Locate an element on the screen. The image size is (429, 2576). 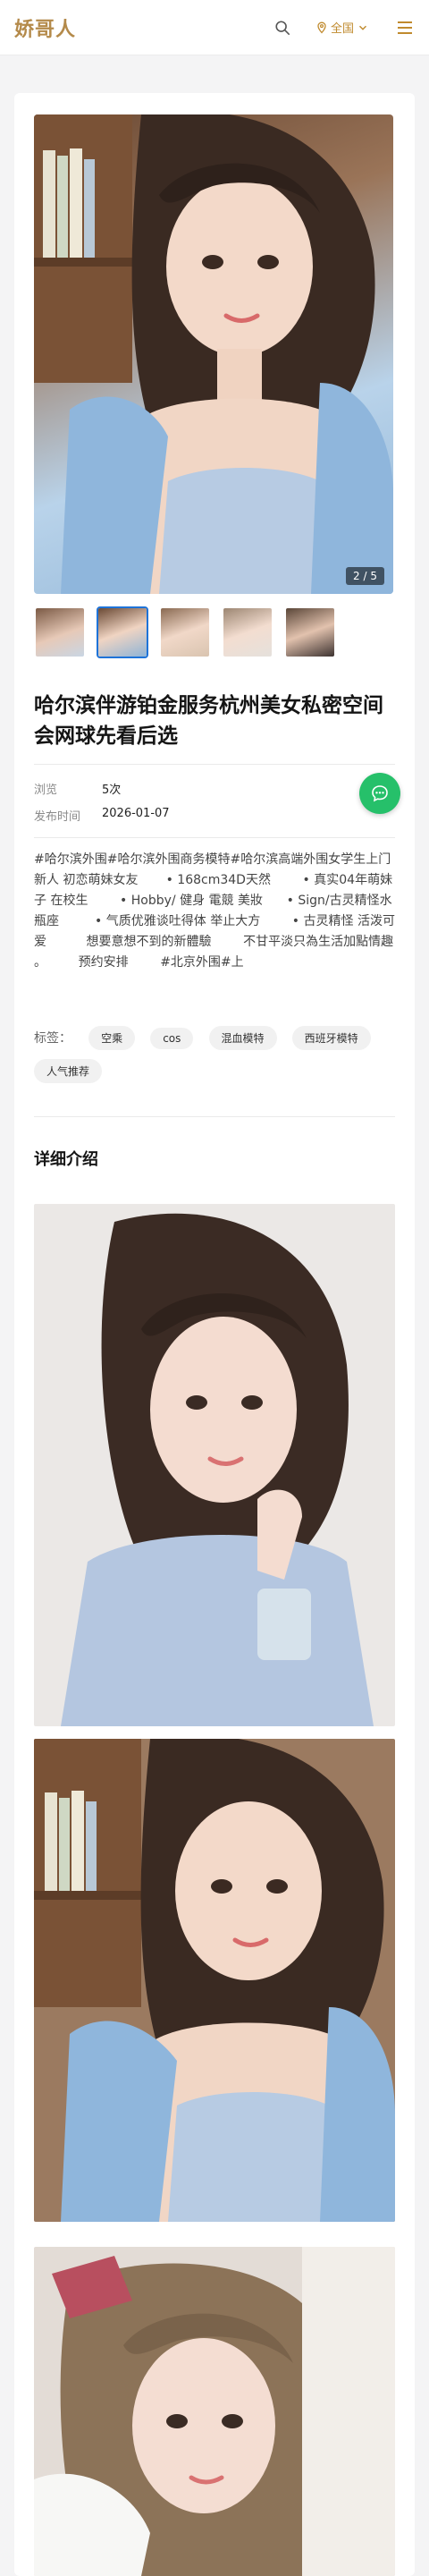
region-selector: 全国 is located at coordinates (342, 27).